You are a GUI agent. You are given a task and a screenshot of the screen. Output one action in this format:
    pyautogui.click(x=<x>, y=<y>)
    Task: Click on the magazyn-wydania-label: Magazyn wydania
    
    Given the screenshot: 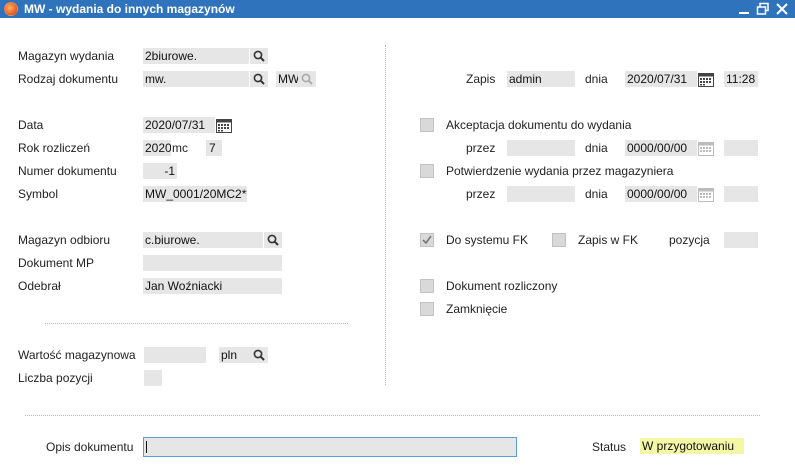 What is the action you would take?
    pyautogui.click(x=66, y=56)
    